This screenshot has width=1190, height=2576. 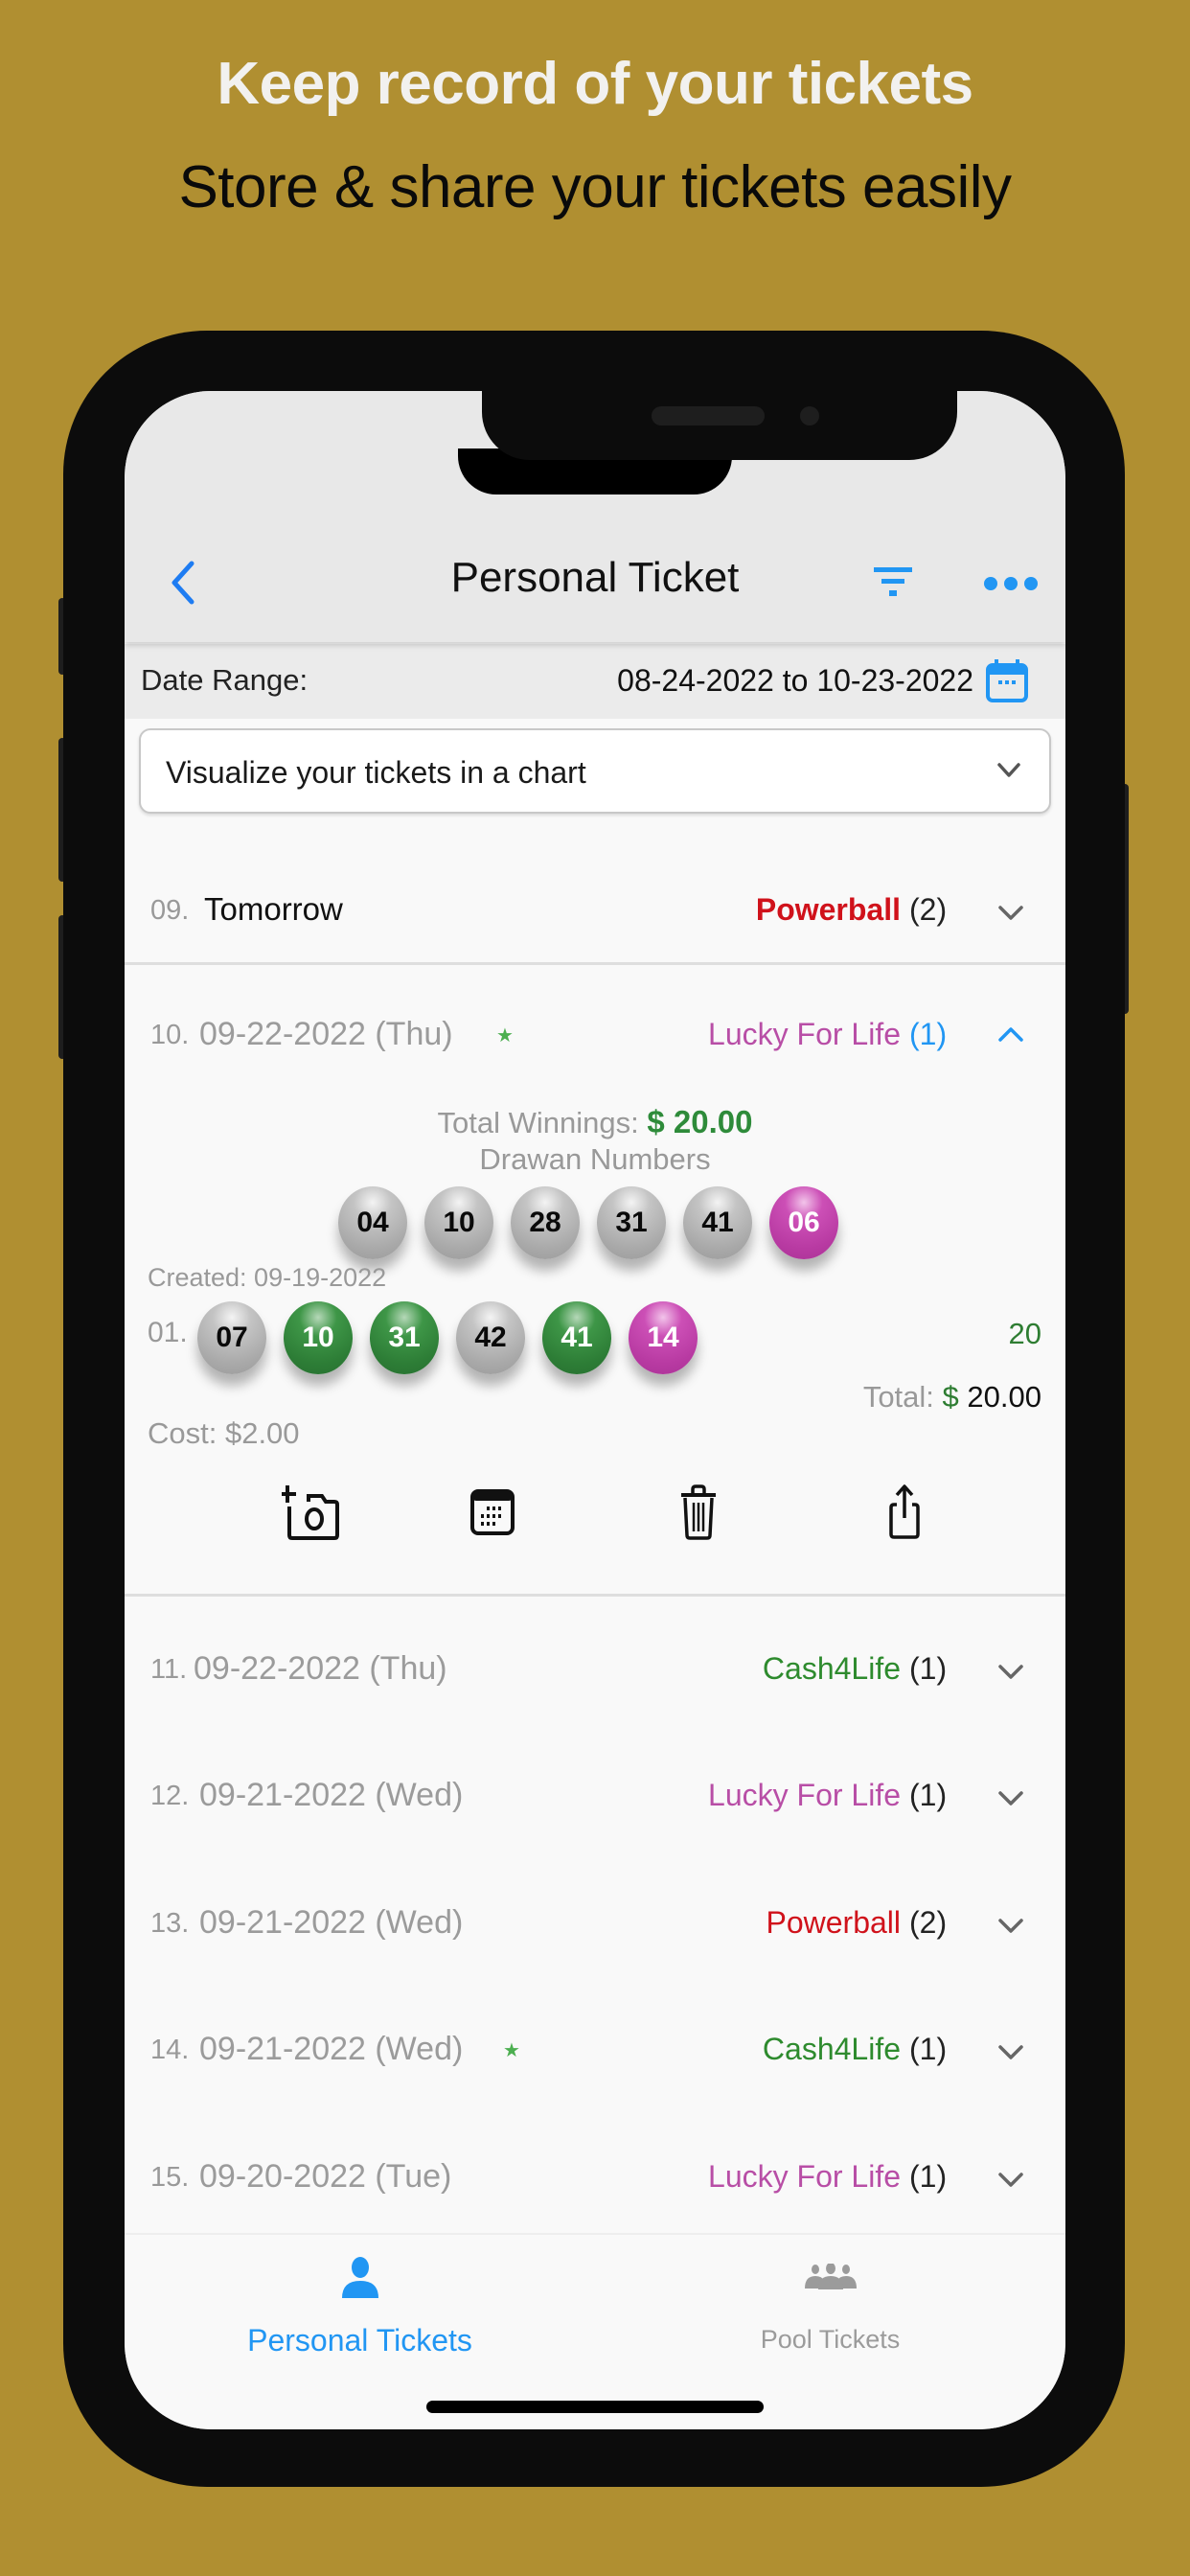 I want to click on date-range-label: Date Range:, so click(x=225, y=680).